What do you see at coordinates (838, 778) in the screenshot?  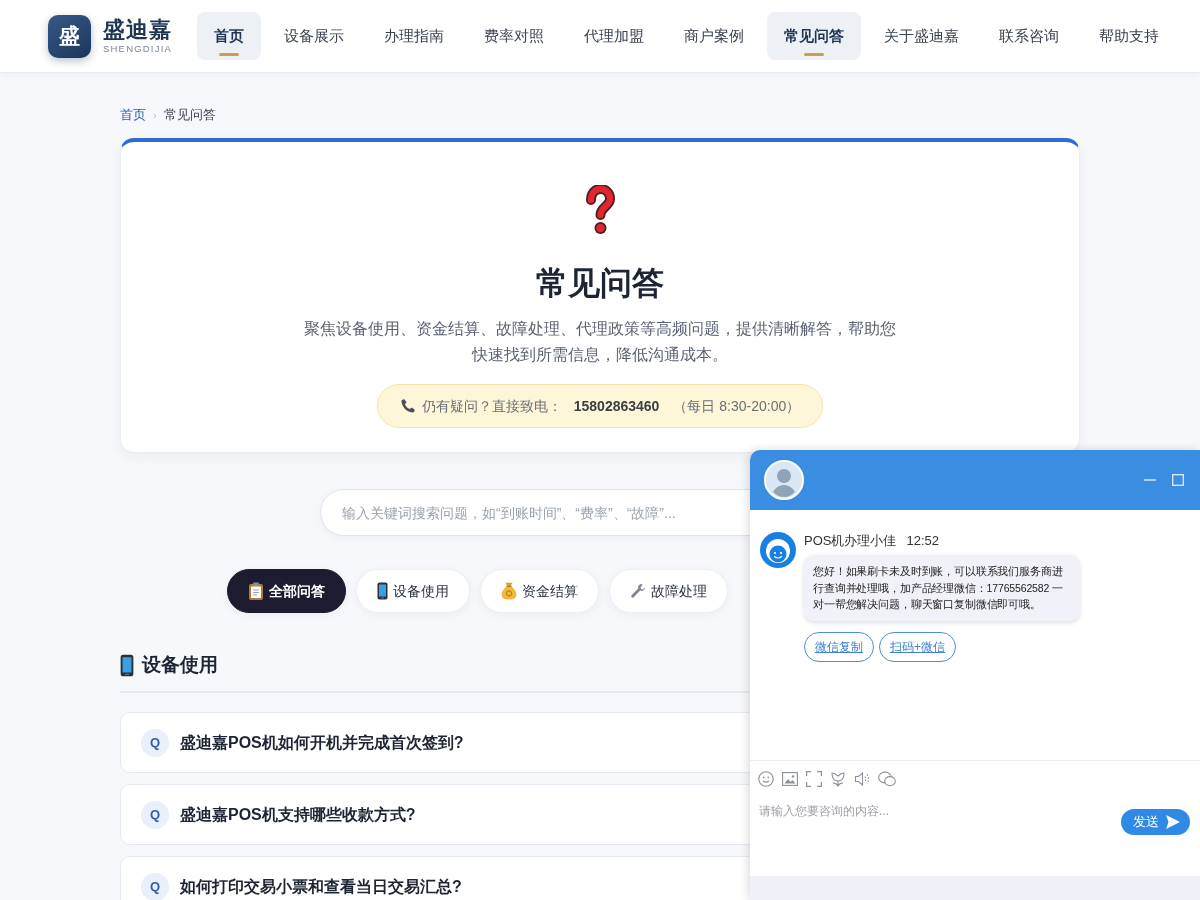 I see `flower-icon` at bounding box center [838, 778].